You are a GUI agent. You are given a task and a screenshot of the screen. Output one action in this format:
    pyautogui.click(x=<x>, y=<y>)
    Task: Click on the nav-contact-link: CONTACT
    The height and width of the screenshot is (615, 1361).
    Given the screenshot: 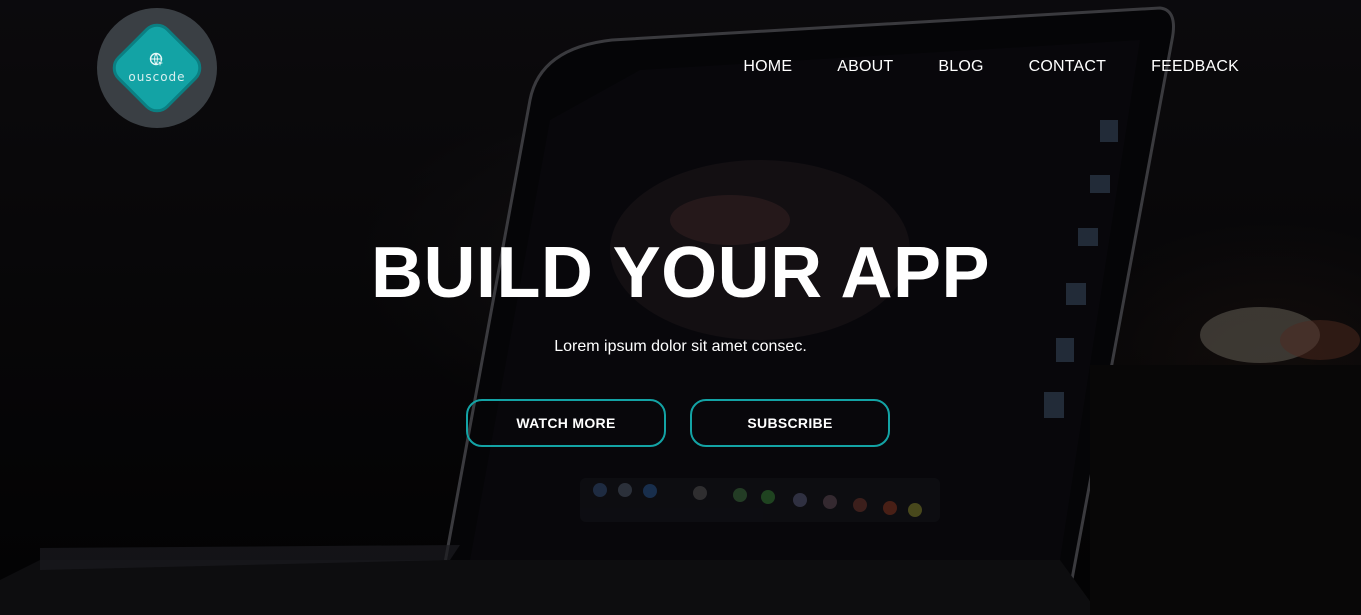 What is the action you would take?
    pyautogui.click(x=1068, y=67)
    